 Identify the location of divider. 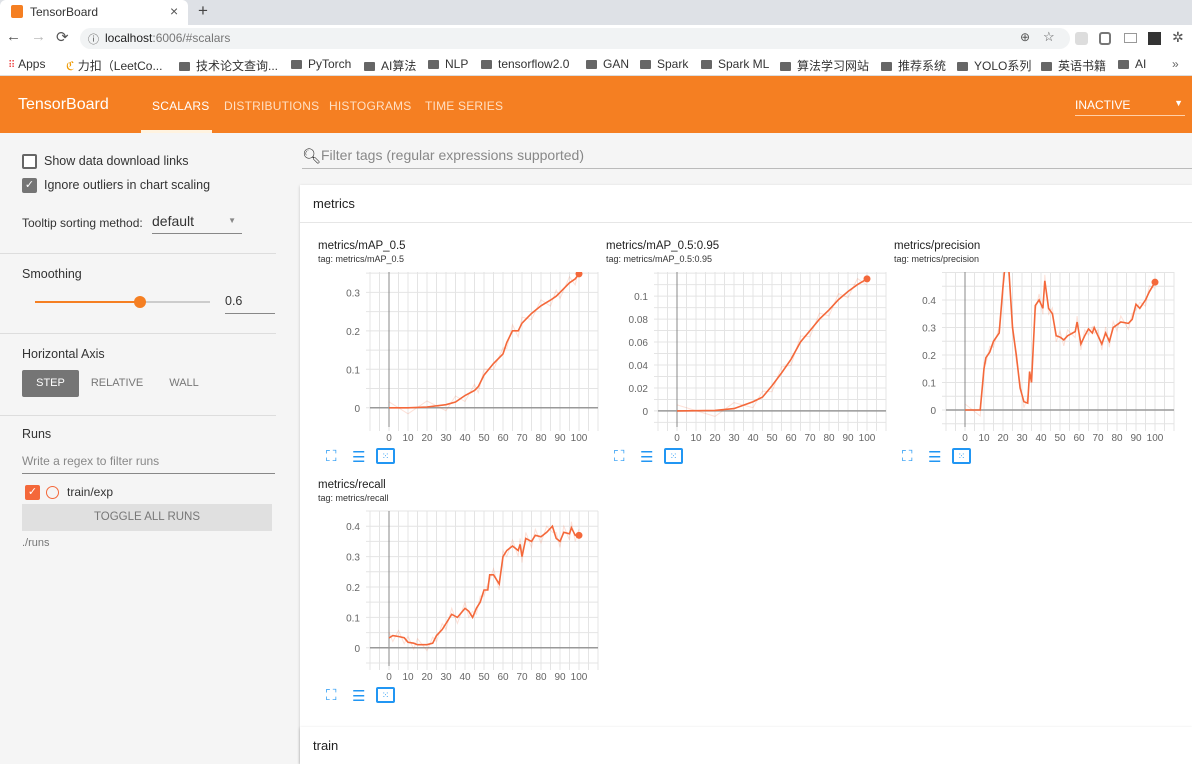
(138, 415).